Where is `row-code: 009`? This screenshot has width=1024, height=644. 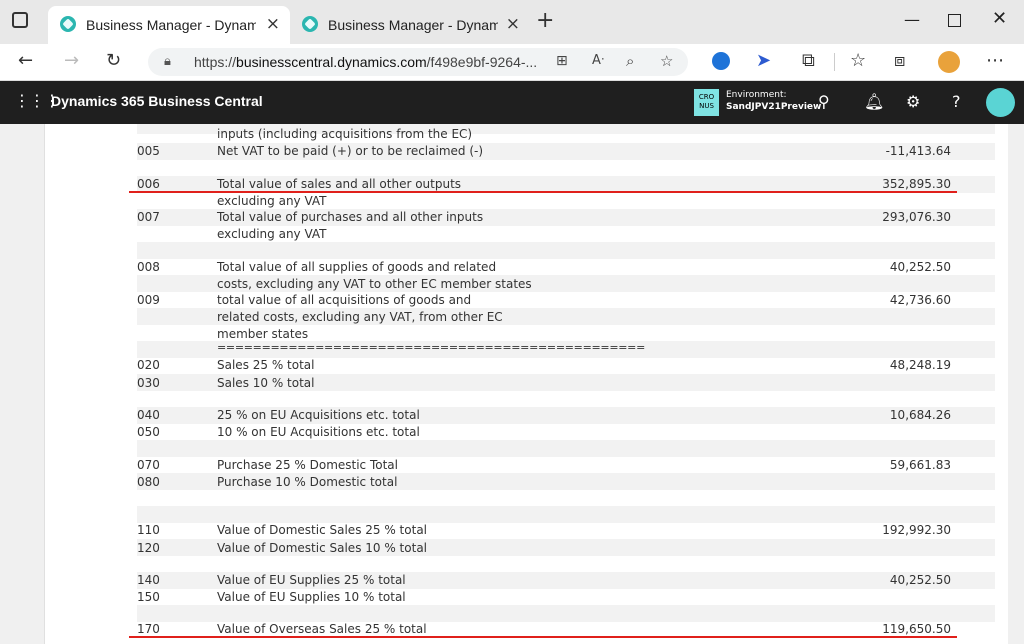 row-code: 009 is located at coordinates (148, 300).